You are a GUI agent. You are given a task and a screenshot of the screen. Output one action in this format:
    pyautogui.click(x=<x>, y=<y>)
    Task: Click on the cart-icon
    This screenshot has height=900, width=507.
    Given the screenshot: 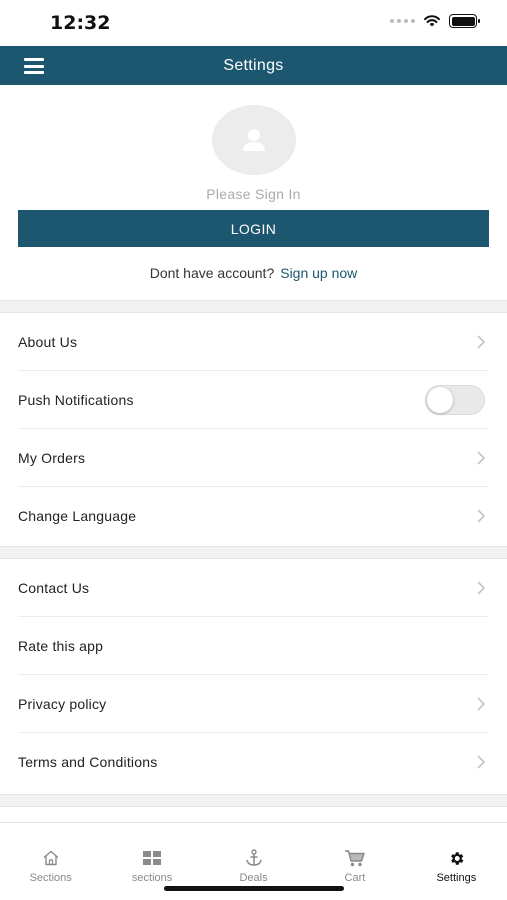 What is the action you would take?
    pyautogui.click(x=354, y=858)
    